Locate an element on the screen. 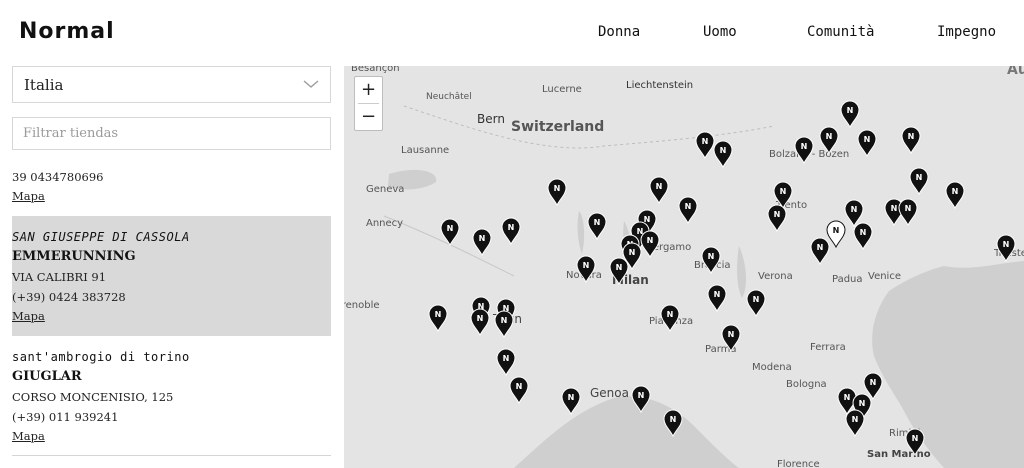 The height and width of the screenshot is (468, 1024). store-city: SAN GIUSEPPE DI CASSOLA is located at coordinates (101, 237).